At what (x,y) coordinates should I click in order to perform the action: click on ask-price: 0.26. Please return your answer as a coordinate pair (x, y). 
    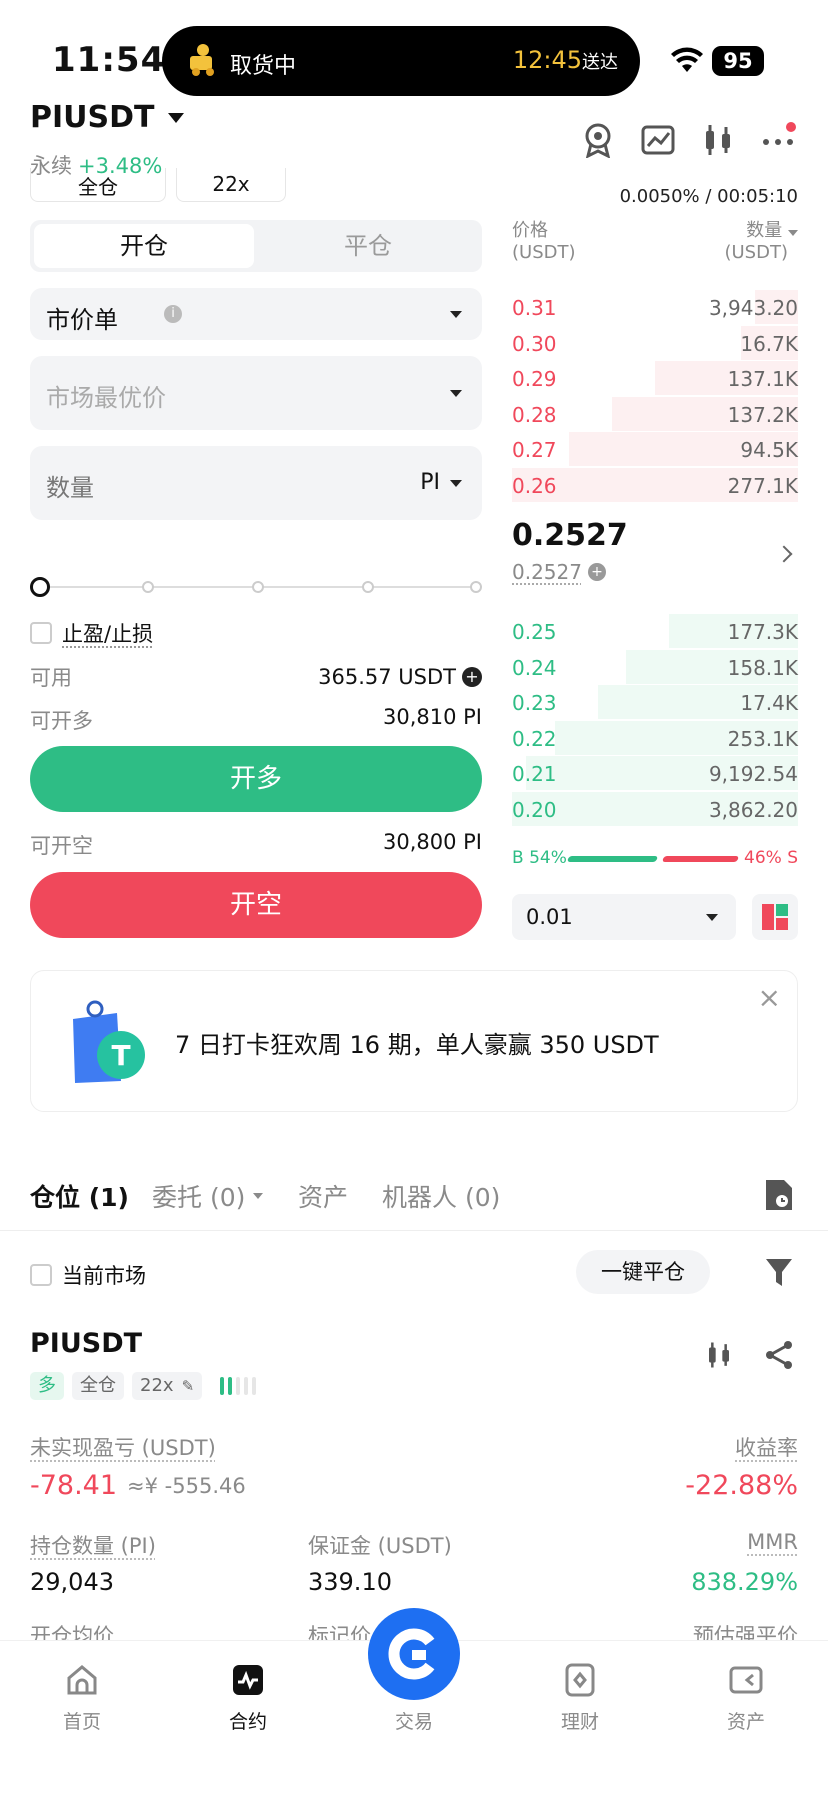
    Looking at the image, I should click on (534, 485).